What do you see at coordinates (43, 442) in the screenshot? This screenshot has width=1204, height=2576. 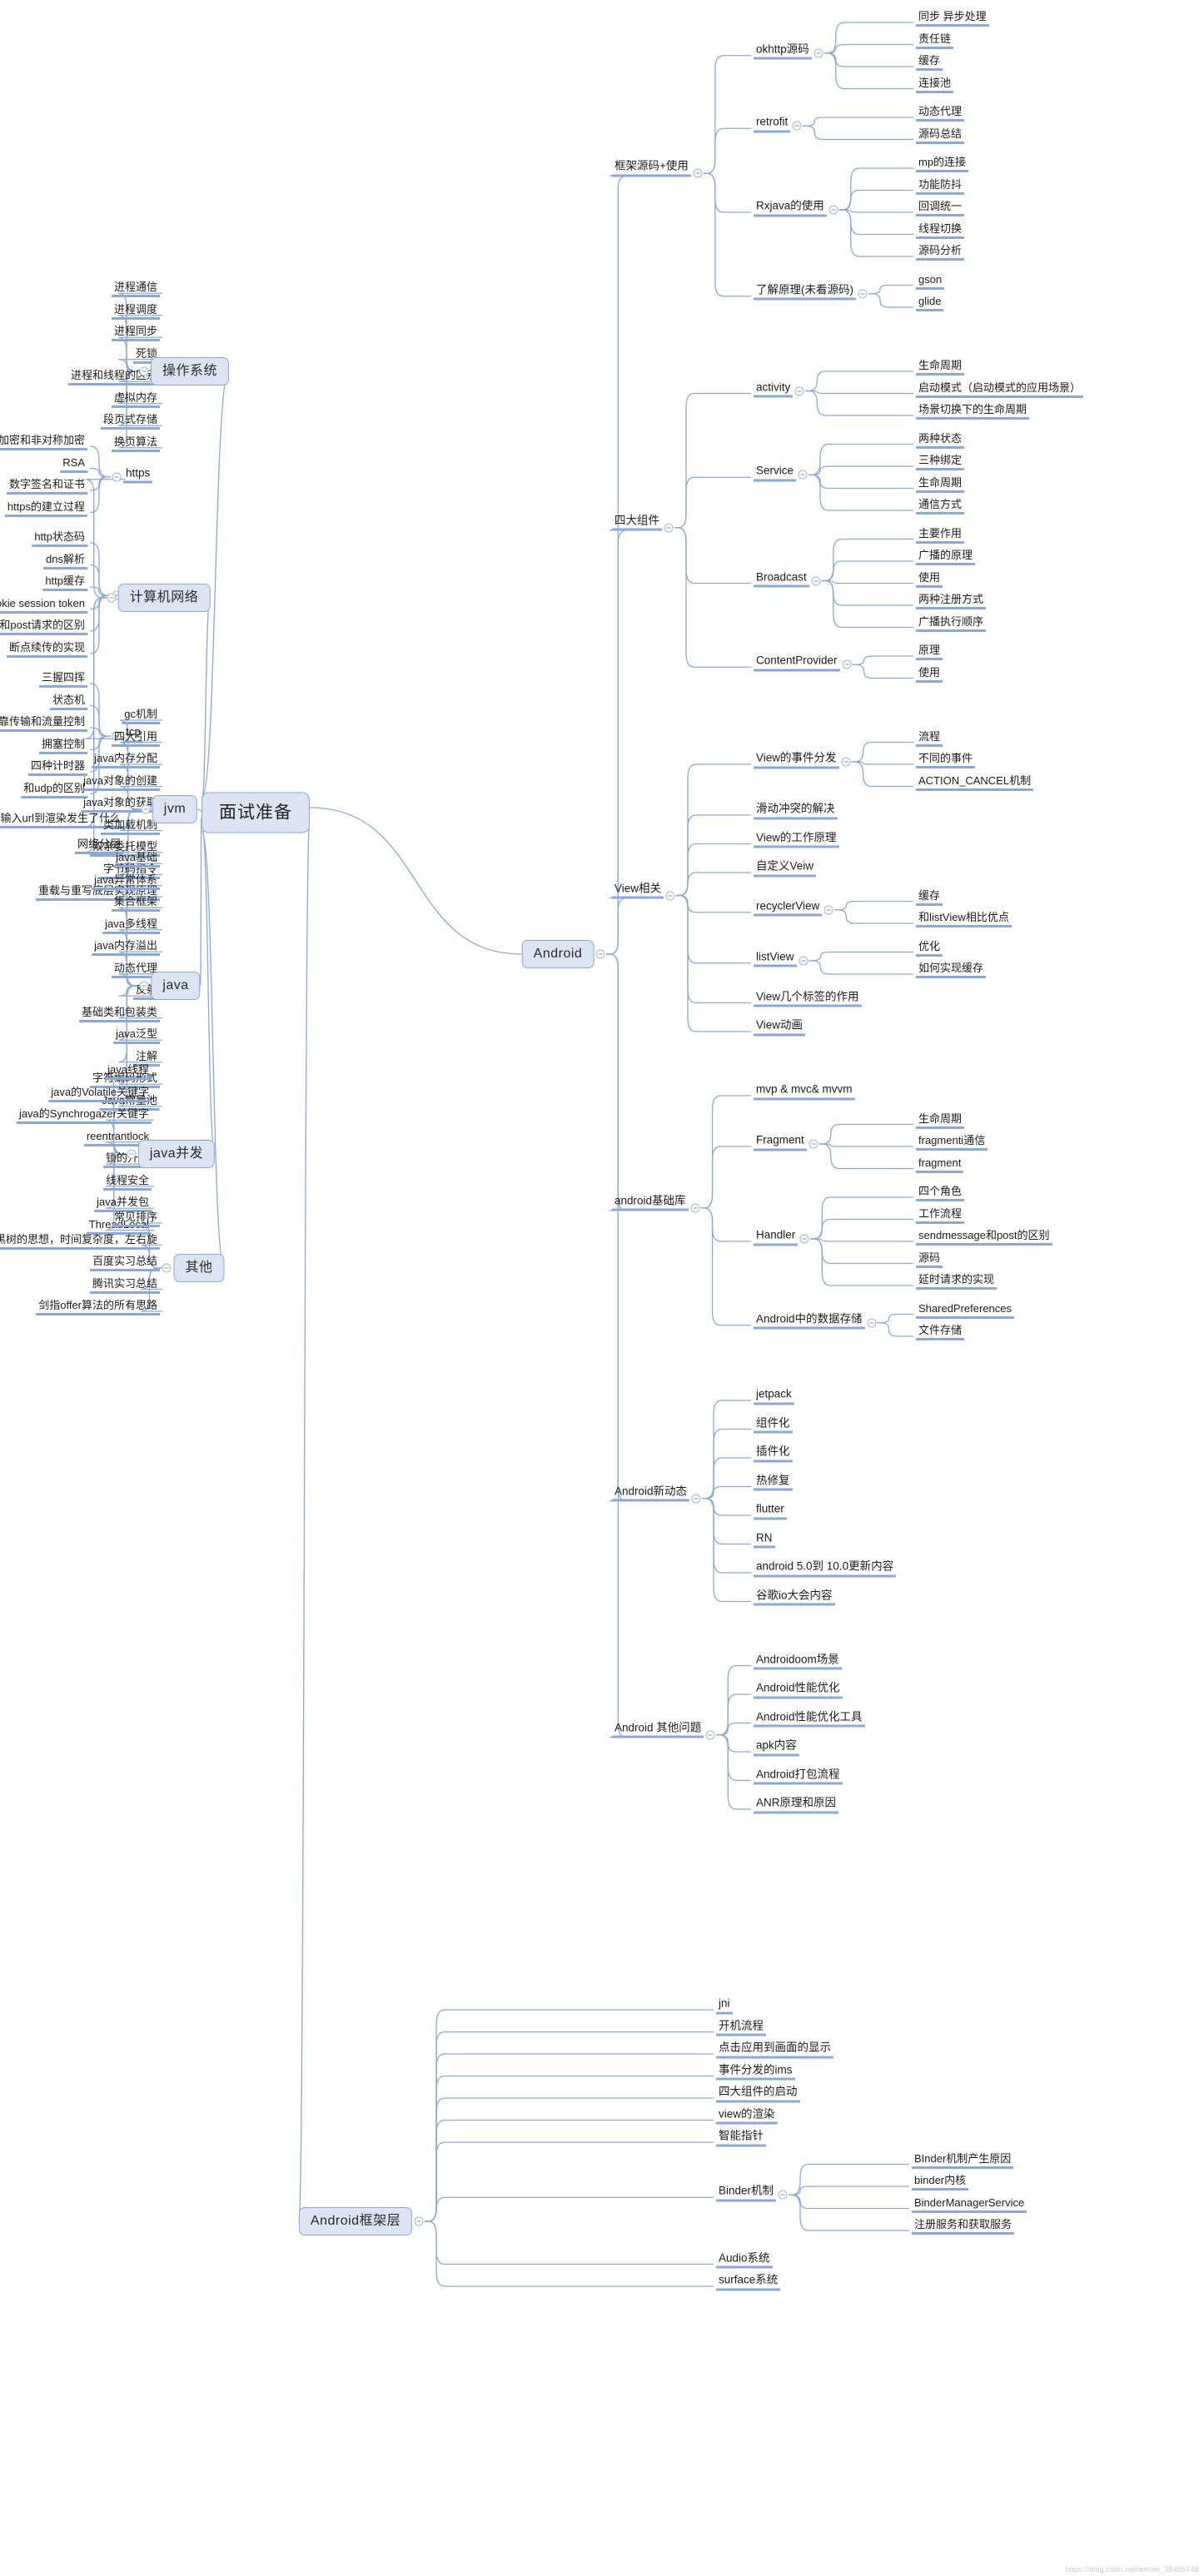 I see `network-leaf: 对称加密和非对称加密` at bounding box center [43, 442].